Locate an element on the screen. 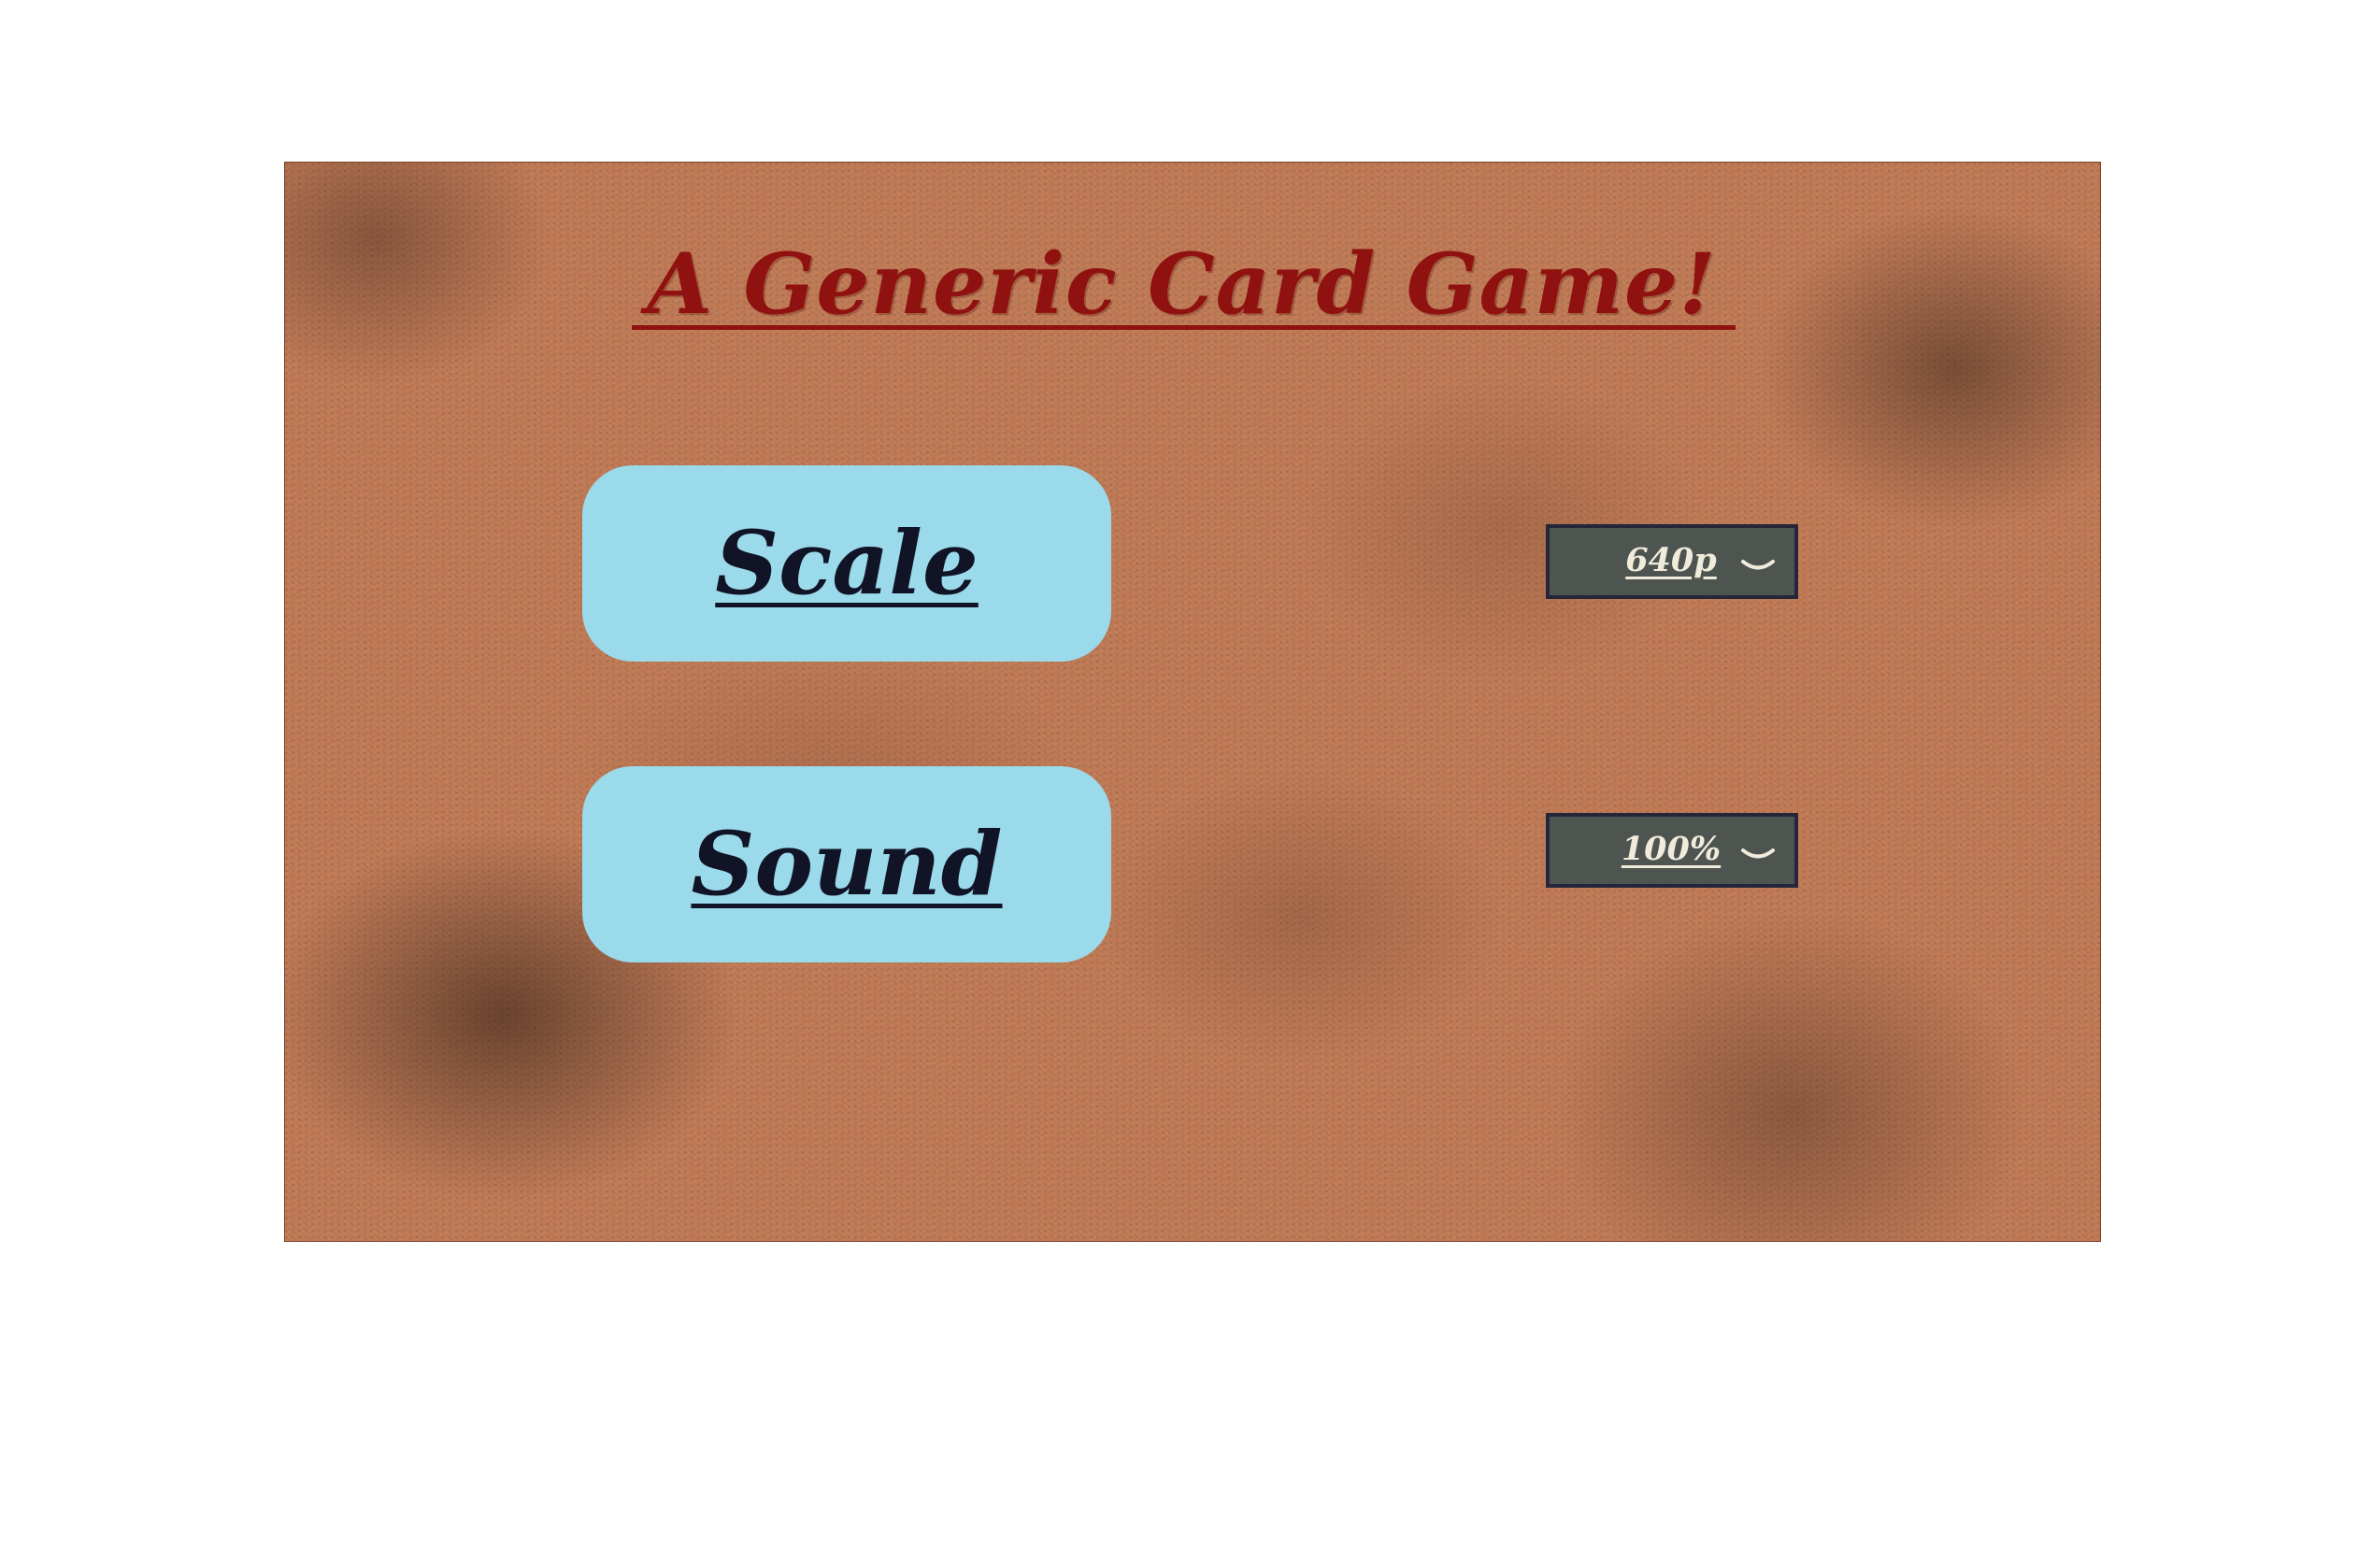  sound-dropdown: 100% is located at coordinates (1672, 850).